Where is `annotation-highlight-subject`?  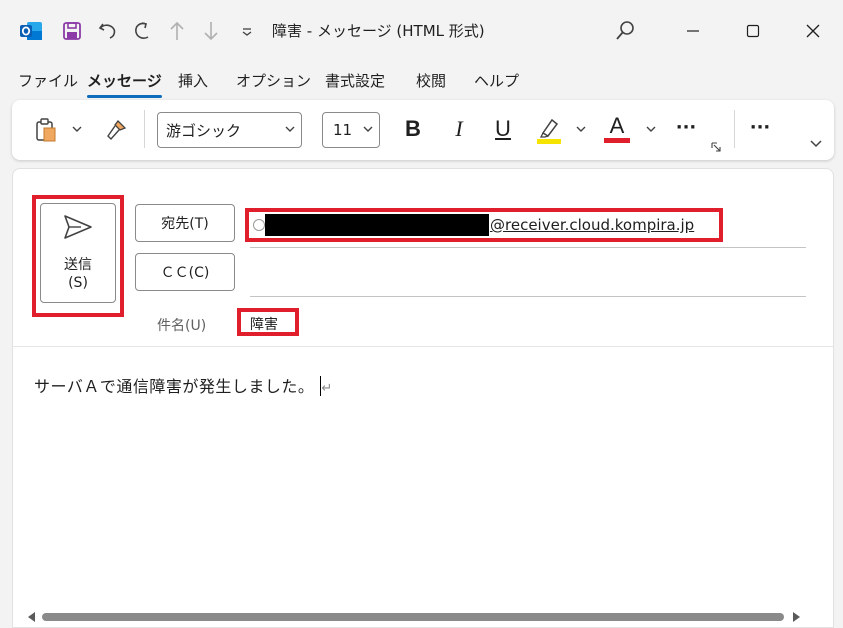
annotation-highlight-subject is located at coordinates (268, 322).